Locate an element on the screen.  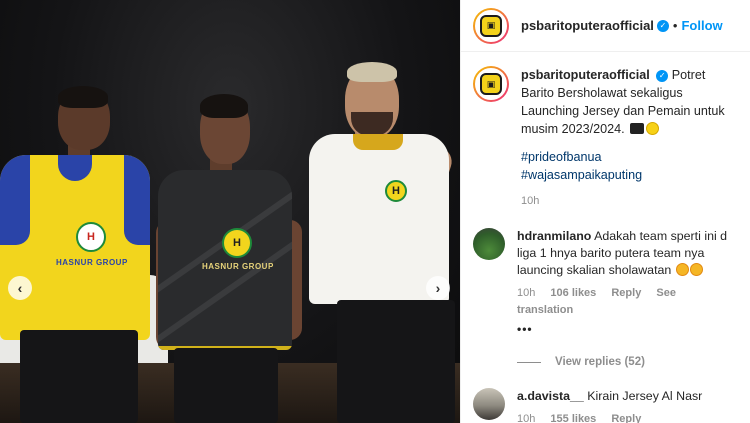
account-username: psbaritoputeraofficial is located at coordinates (587, 25).